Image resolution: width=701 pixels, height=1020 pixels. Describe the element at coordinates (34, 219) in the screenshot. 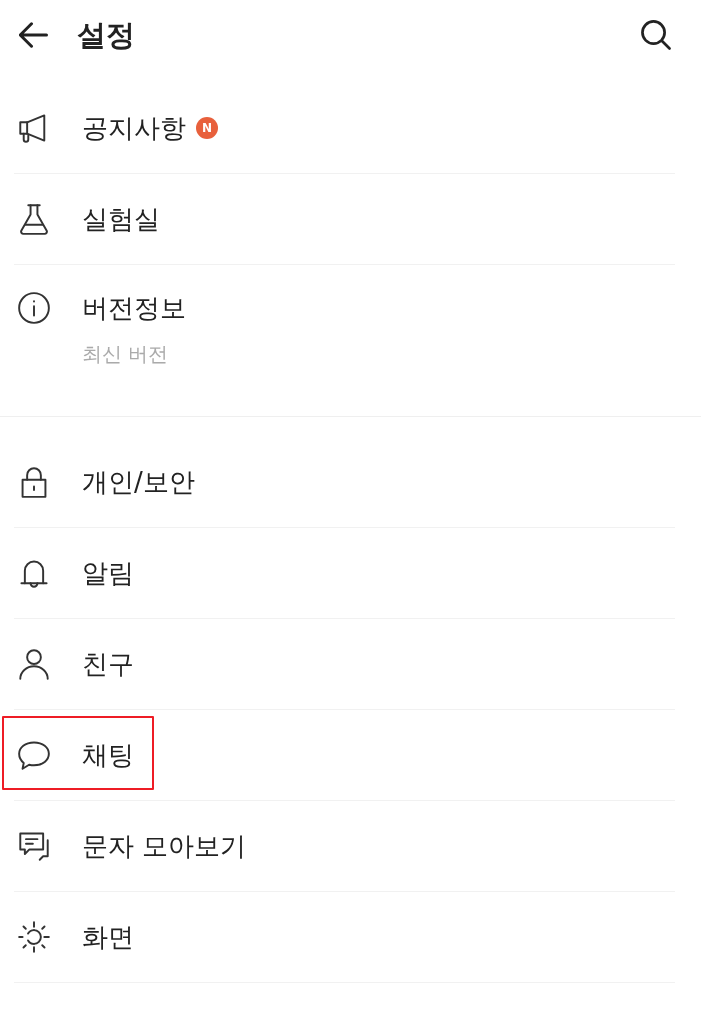

I see `flask-icon` at that location.